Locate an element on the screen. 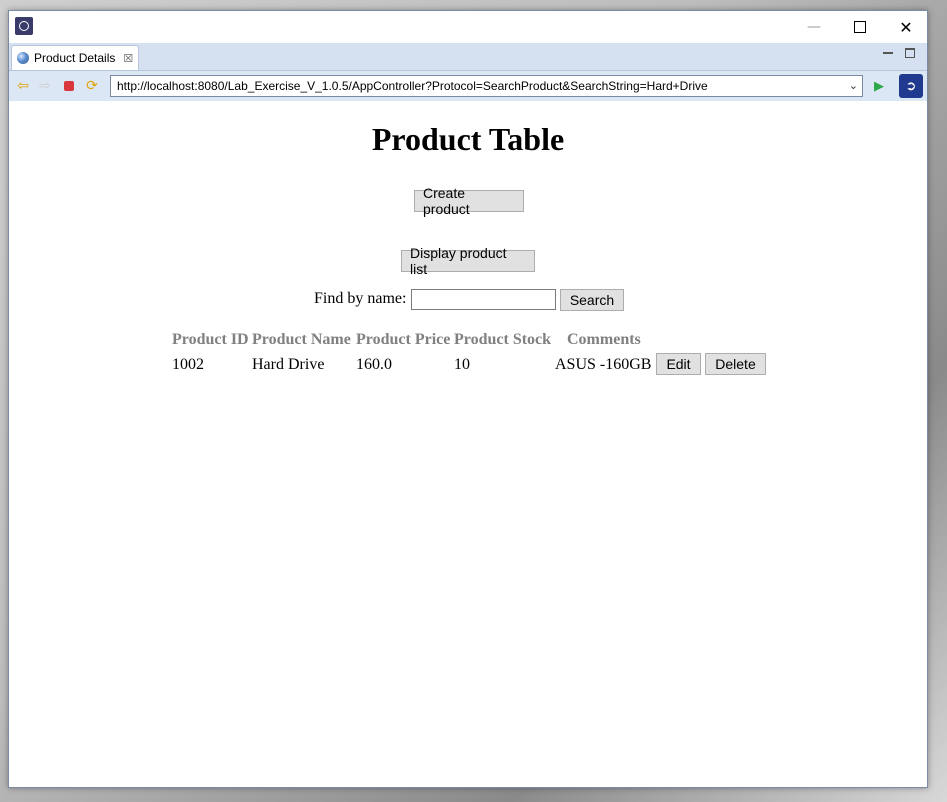  tab-close-icon: ☒ is located at coordinates (128, 58).